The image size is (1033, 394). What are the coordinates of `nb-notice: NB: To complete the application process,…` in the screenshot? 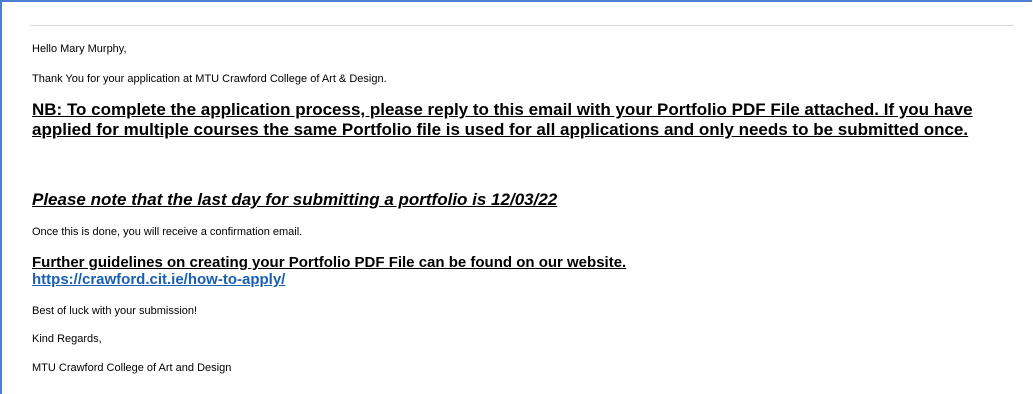 It's located at (502, 119).